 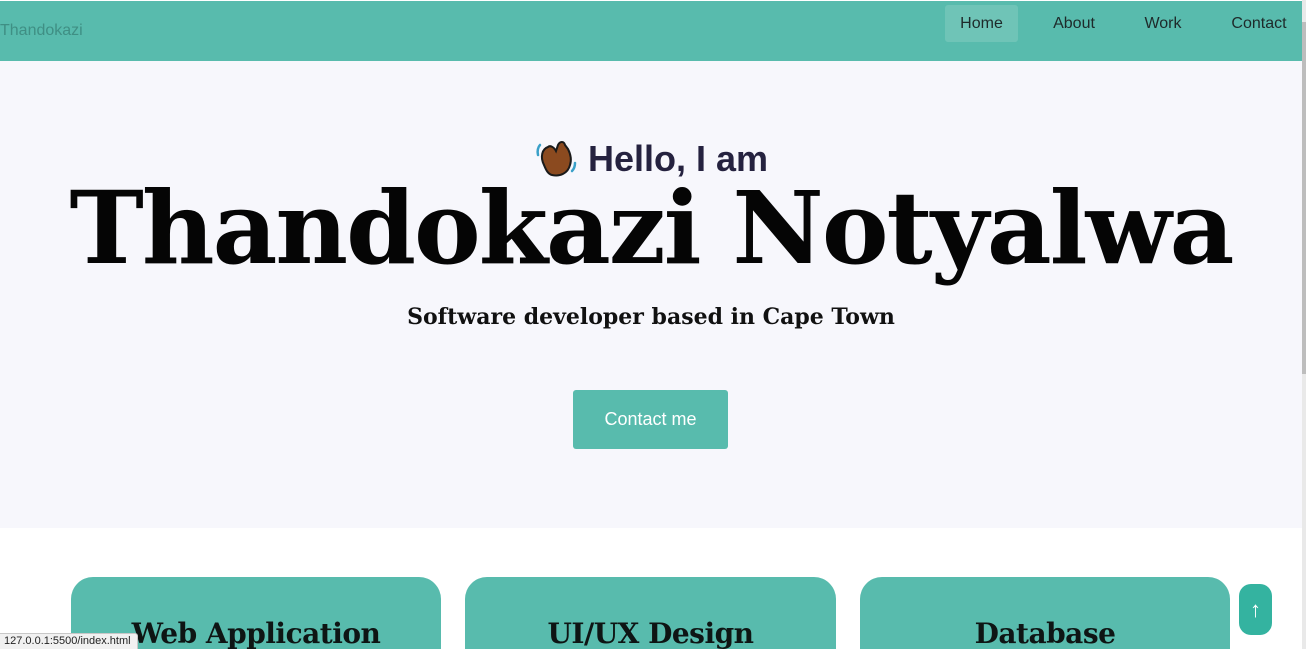 I want to click on nav-link-home: Home, so click(x=981, y=23).